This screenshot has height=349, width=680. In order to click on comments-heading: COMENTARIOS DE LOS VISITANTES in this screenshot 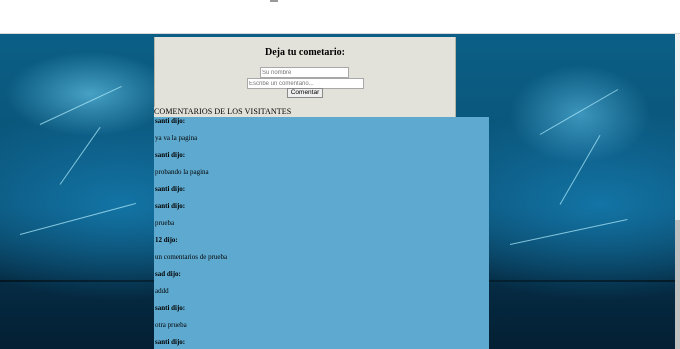, I will do `click(304, 112)`.